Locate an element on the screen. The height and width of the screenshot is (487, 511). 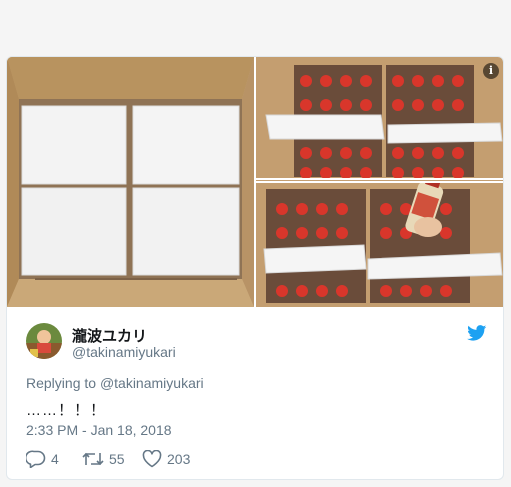
author-name: 瀧波ユカリ is located at coordinates (109, 335).